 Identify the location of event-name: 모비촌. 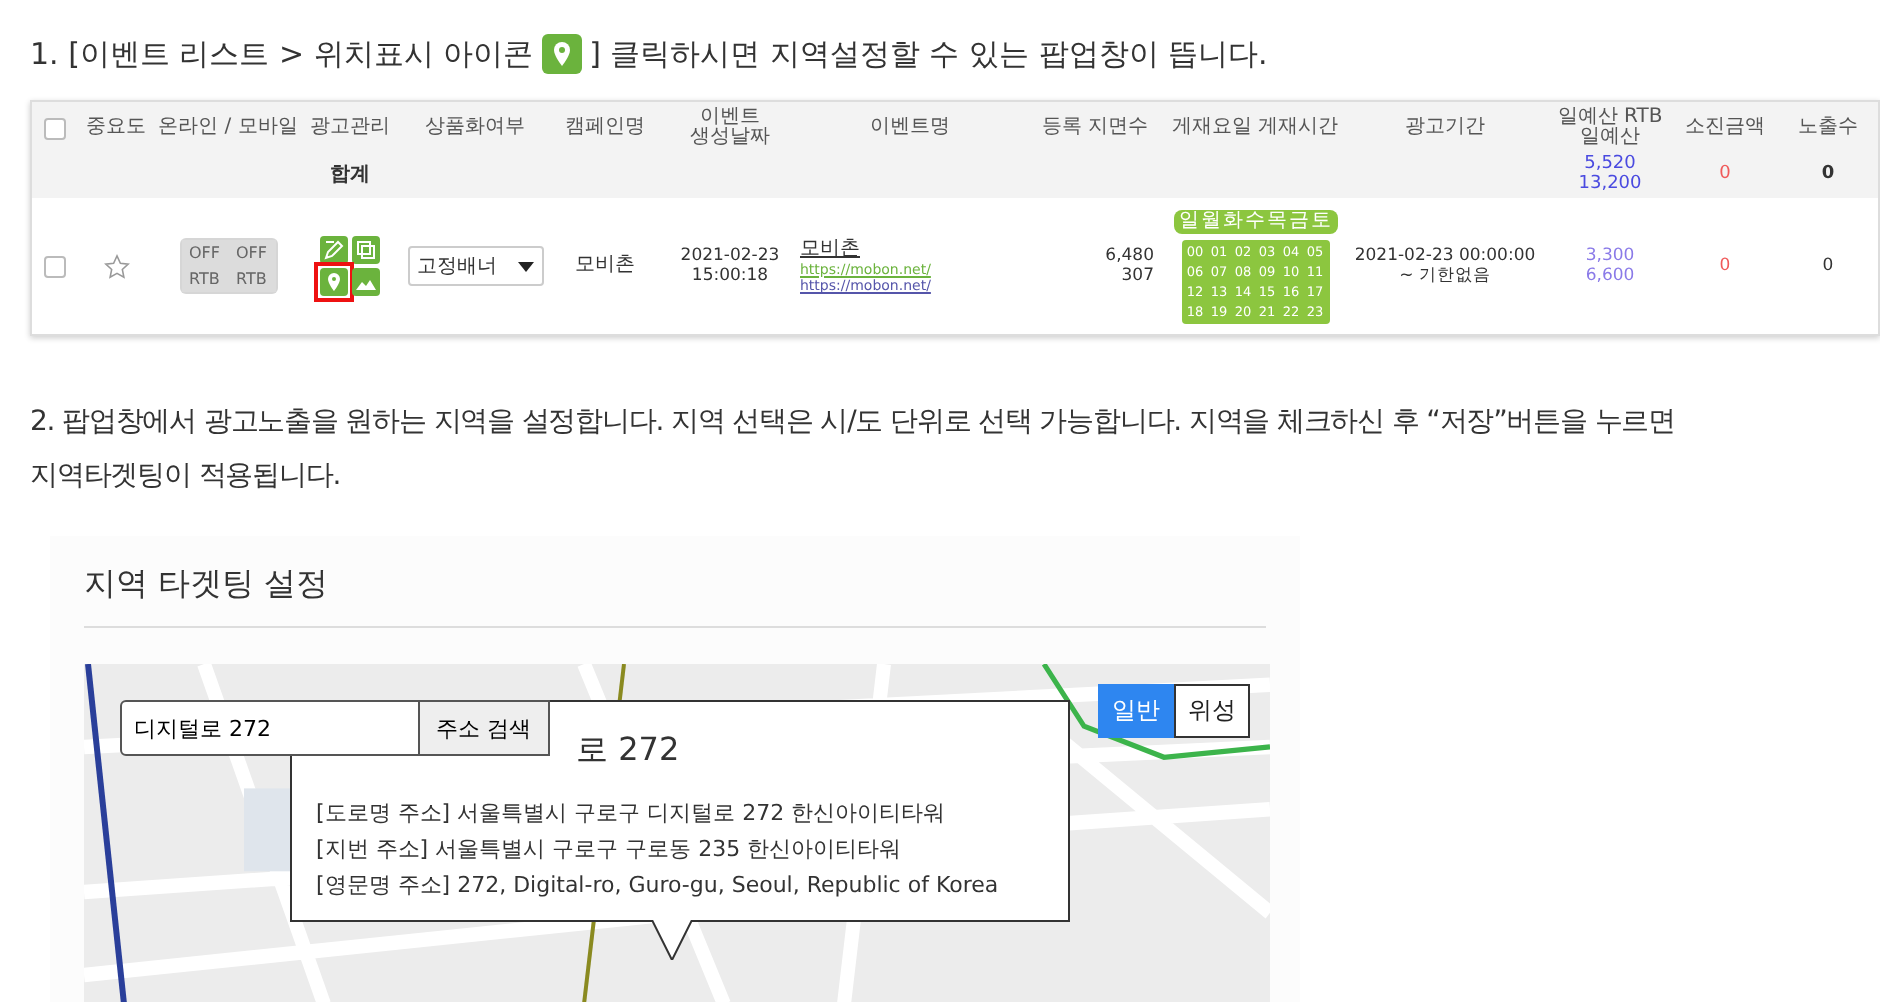
(865, 249).